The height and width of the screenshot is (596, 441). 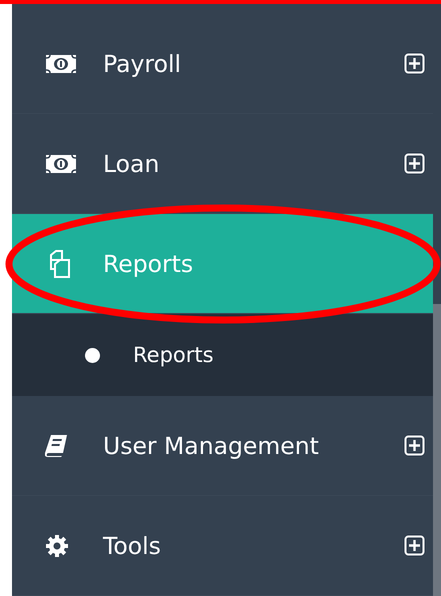 I want to click on gear-icon, so click(x=57, y=546).